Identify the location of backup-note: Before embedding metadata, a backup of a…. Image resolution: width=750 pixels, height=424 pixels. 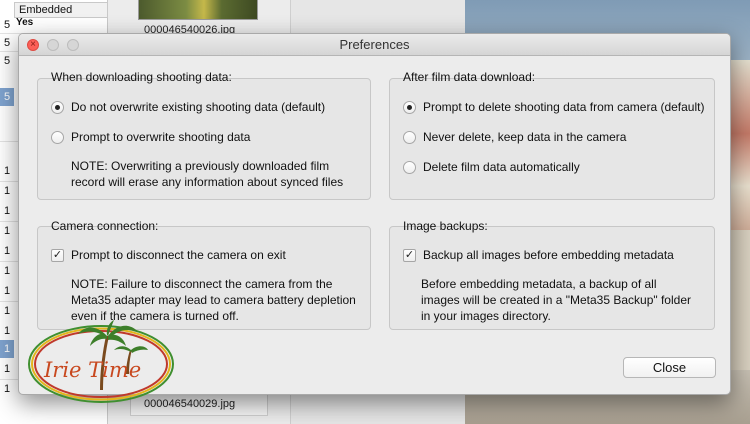
(556, 300).